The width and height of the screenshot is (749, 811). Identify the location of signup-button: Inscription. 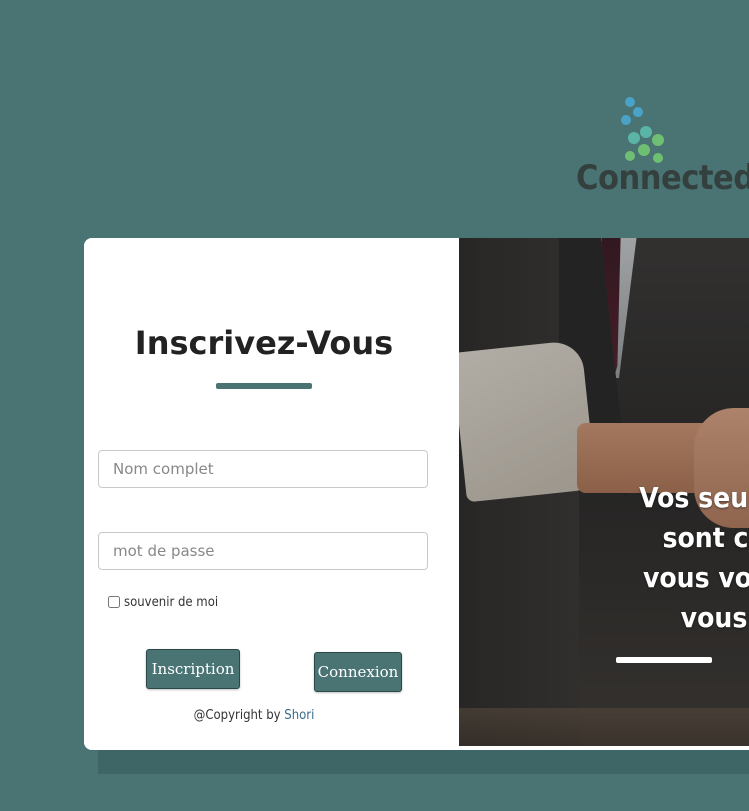
(193, 669).